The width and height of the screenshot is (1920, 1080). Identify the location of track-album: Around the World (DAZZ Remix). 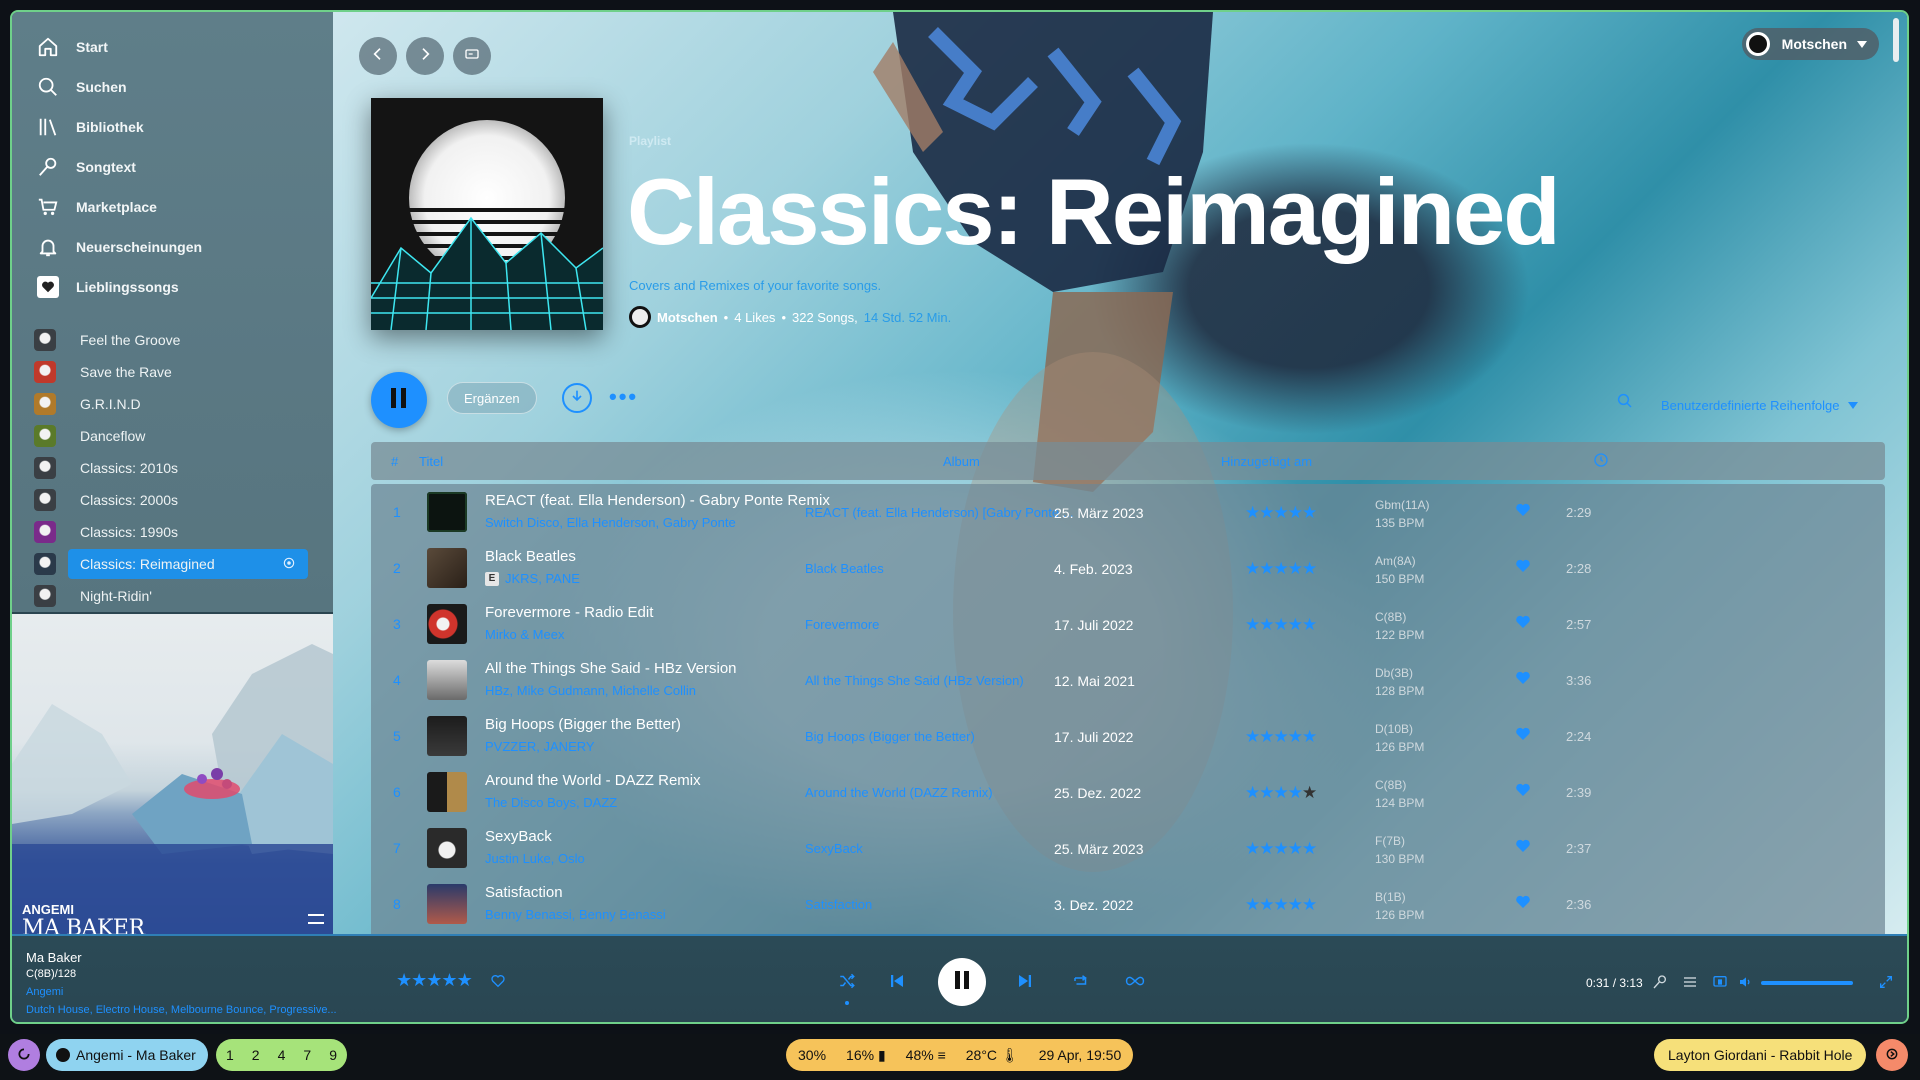
(950, 792).